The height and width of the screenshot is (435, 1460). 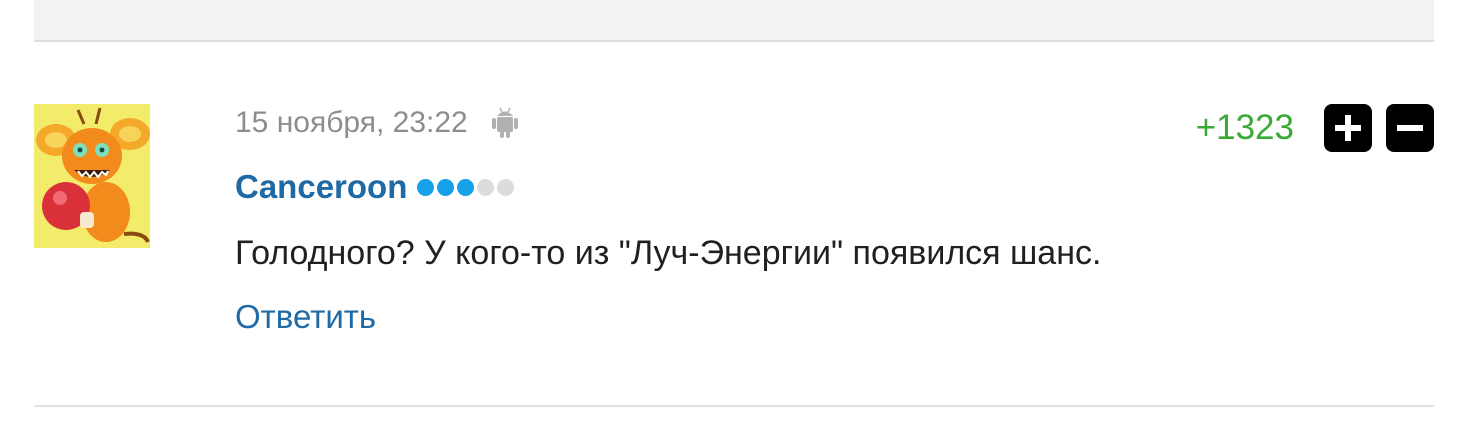 I want to click on author-row: Canceroon, so click(x=834, y=187).